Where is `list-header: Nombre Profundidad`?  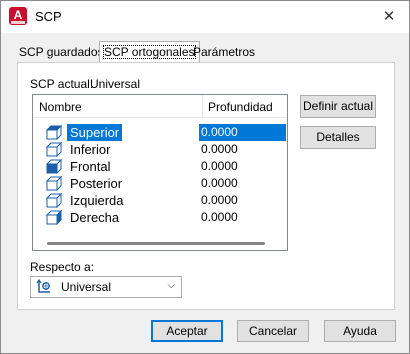 list-header: Nombre Profundidad is located at coordinates (160, 106).